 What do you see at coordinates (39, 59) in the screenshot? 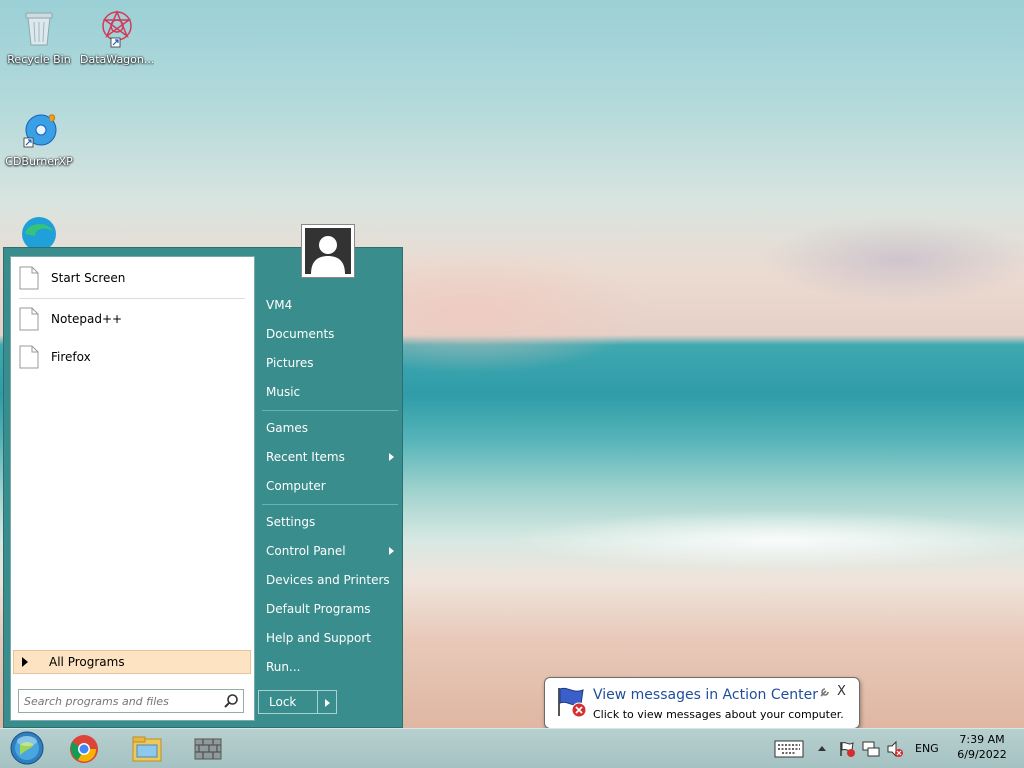
I see `desktop-icon-label: Recycle Bin` at bounding box center [39, 59].